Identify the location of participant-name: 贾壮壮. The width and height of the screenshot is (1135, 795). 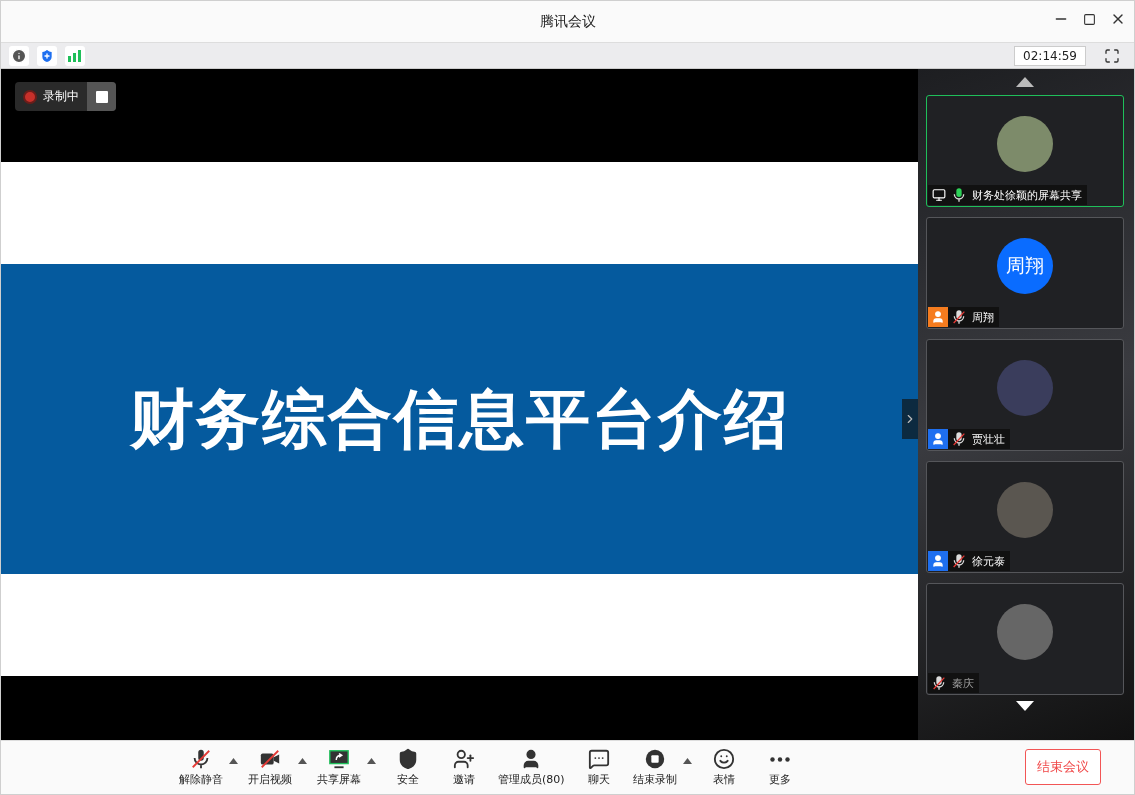
(988, 439).